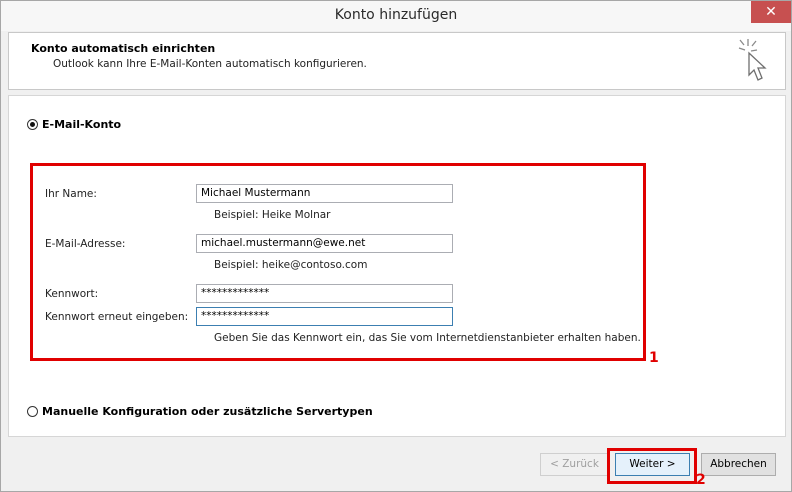  I want to click on window-title: Konto hinzufügen, so click(396, 15).